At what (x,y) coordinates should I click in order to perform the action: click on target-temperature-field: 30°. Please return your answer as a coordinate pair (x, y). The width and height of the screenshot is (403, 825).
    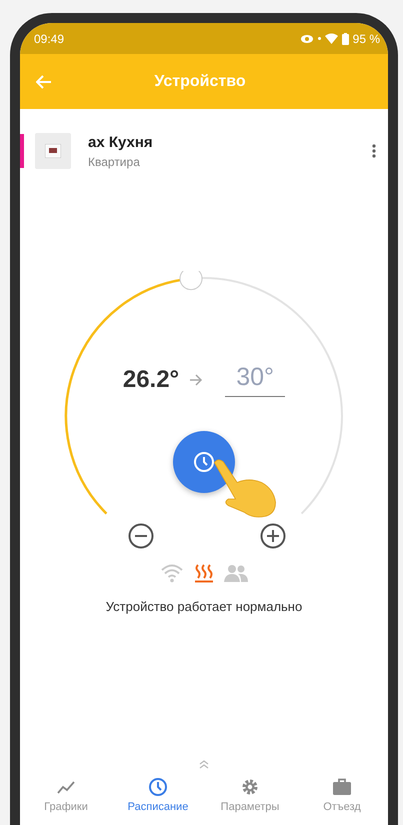
    Looking at the image, I should click on (255, 380).